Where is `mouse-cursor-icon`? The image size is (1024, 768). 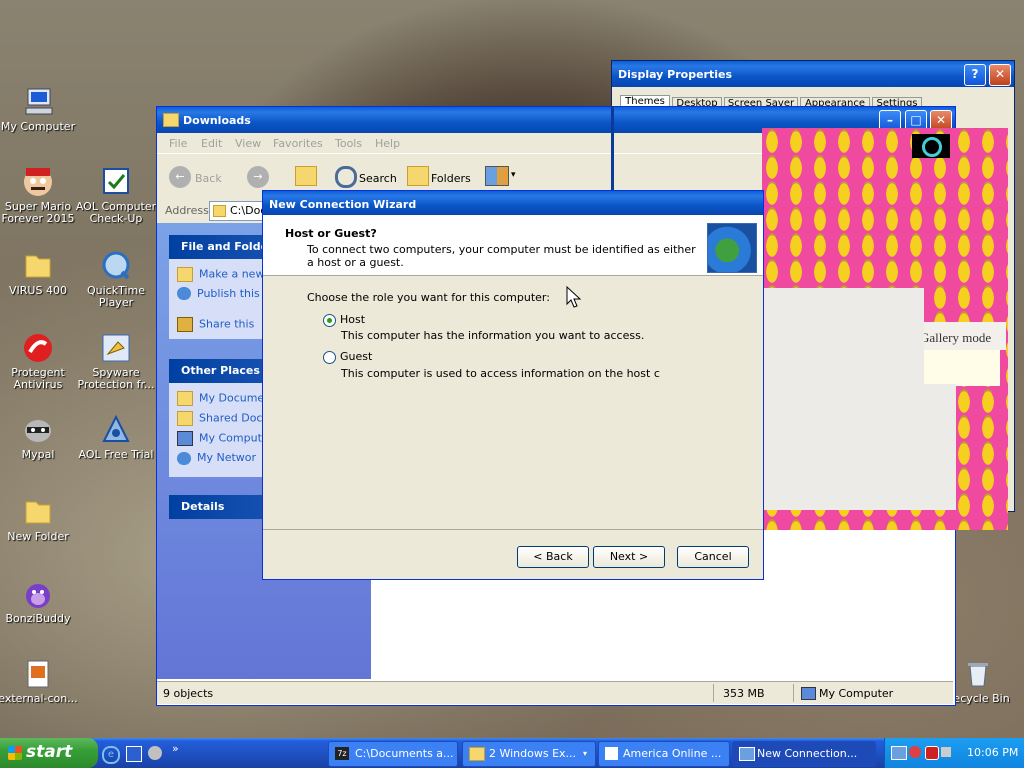 mouse-cursor-icon is located at coordinates (574, 297).